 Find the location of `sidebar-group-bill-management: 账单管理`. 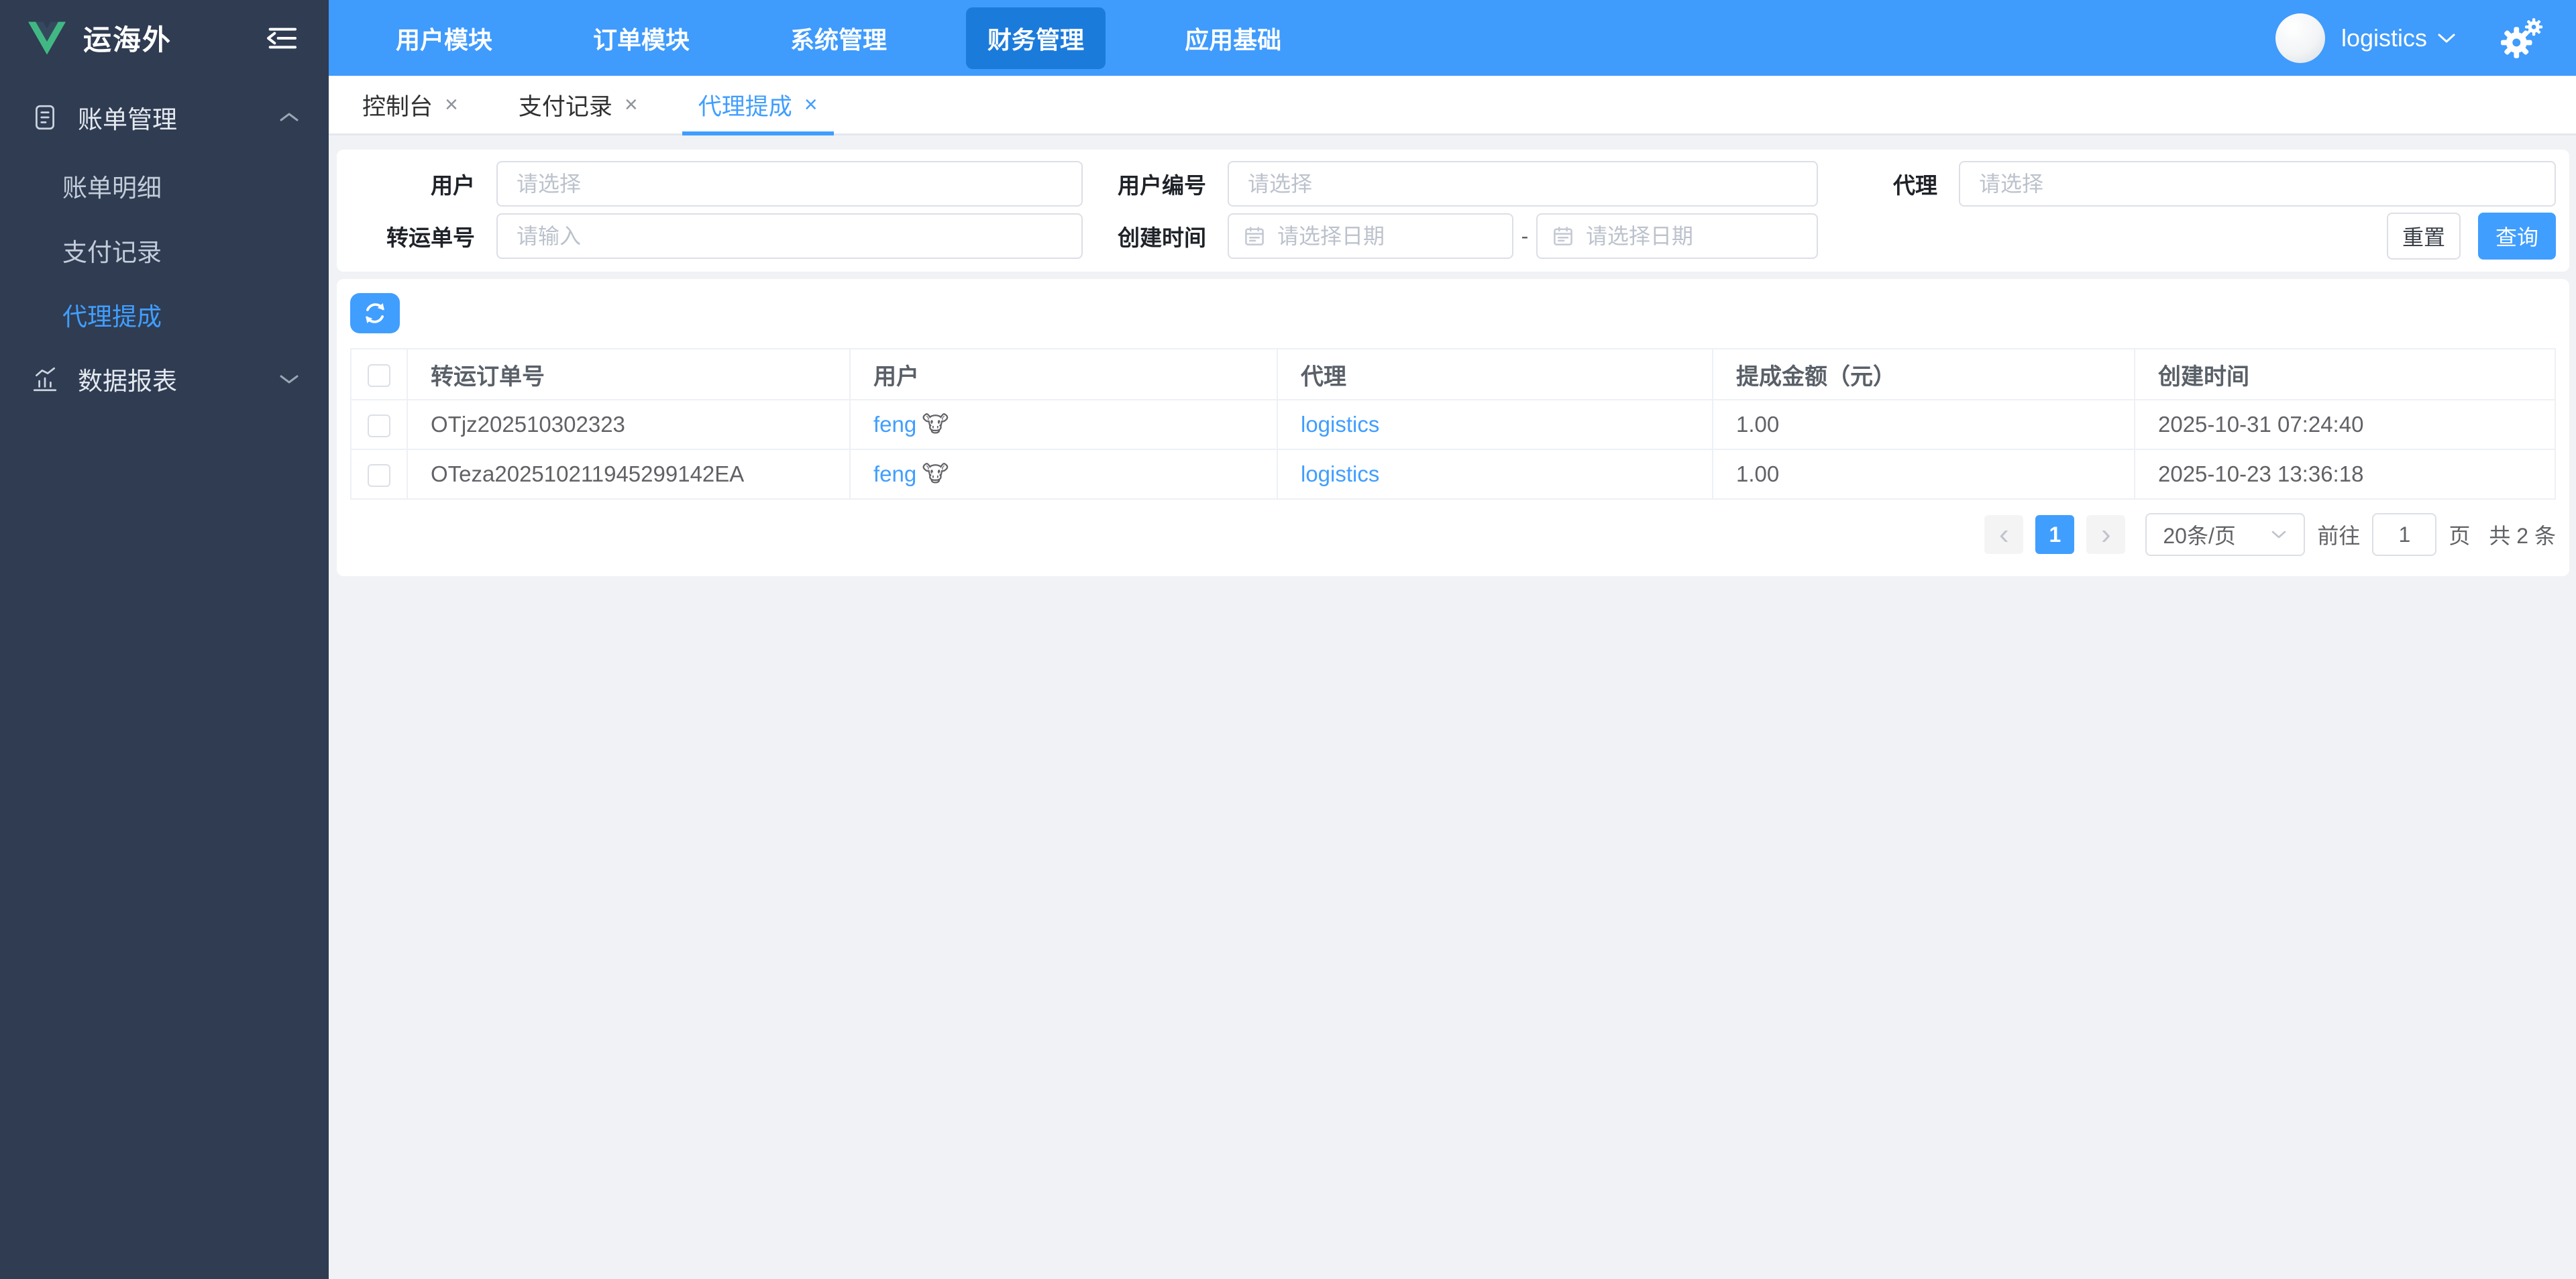

sidebar-group-bill-management: 账单管理 is located at coordinates (164, 118).